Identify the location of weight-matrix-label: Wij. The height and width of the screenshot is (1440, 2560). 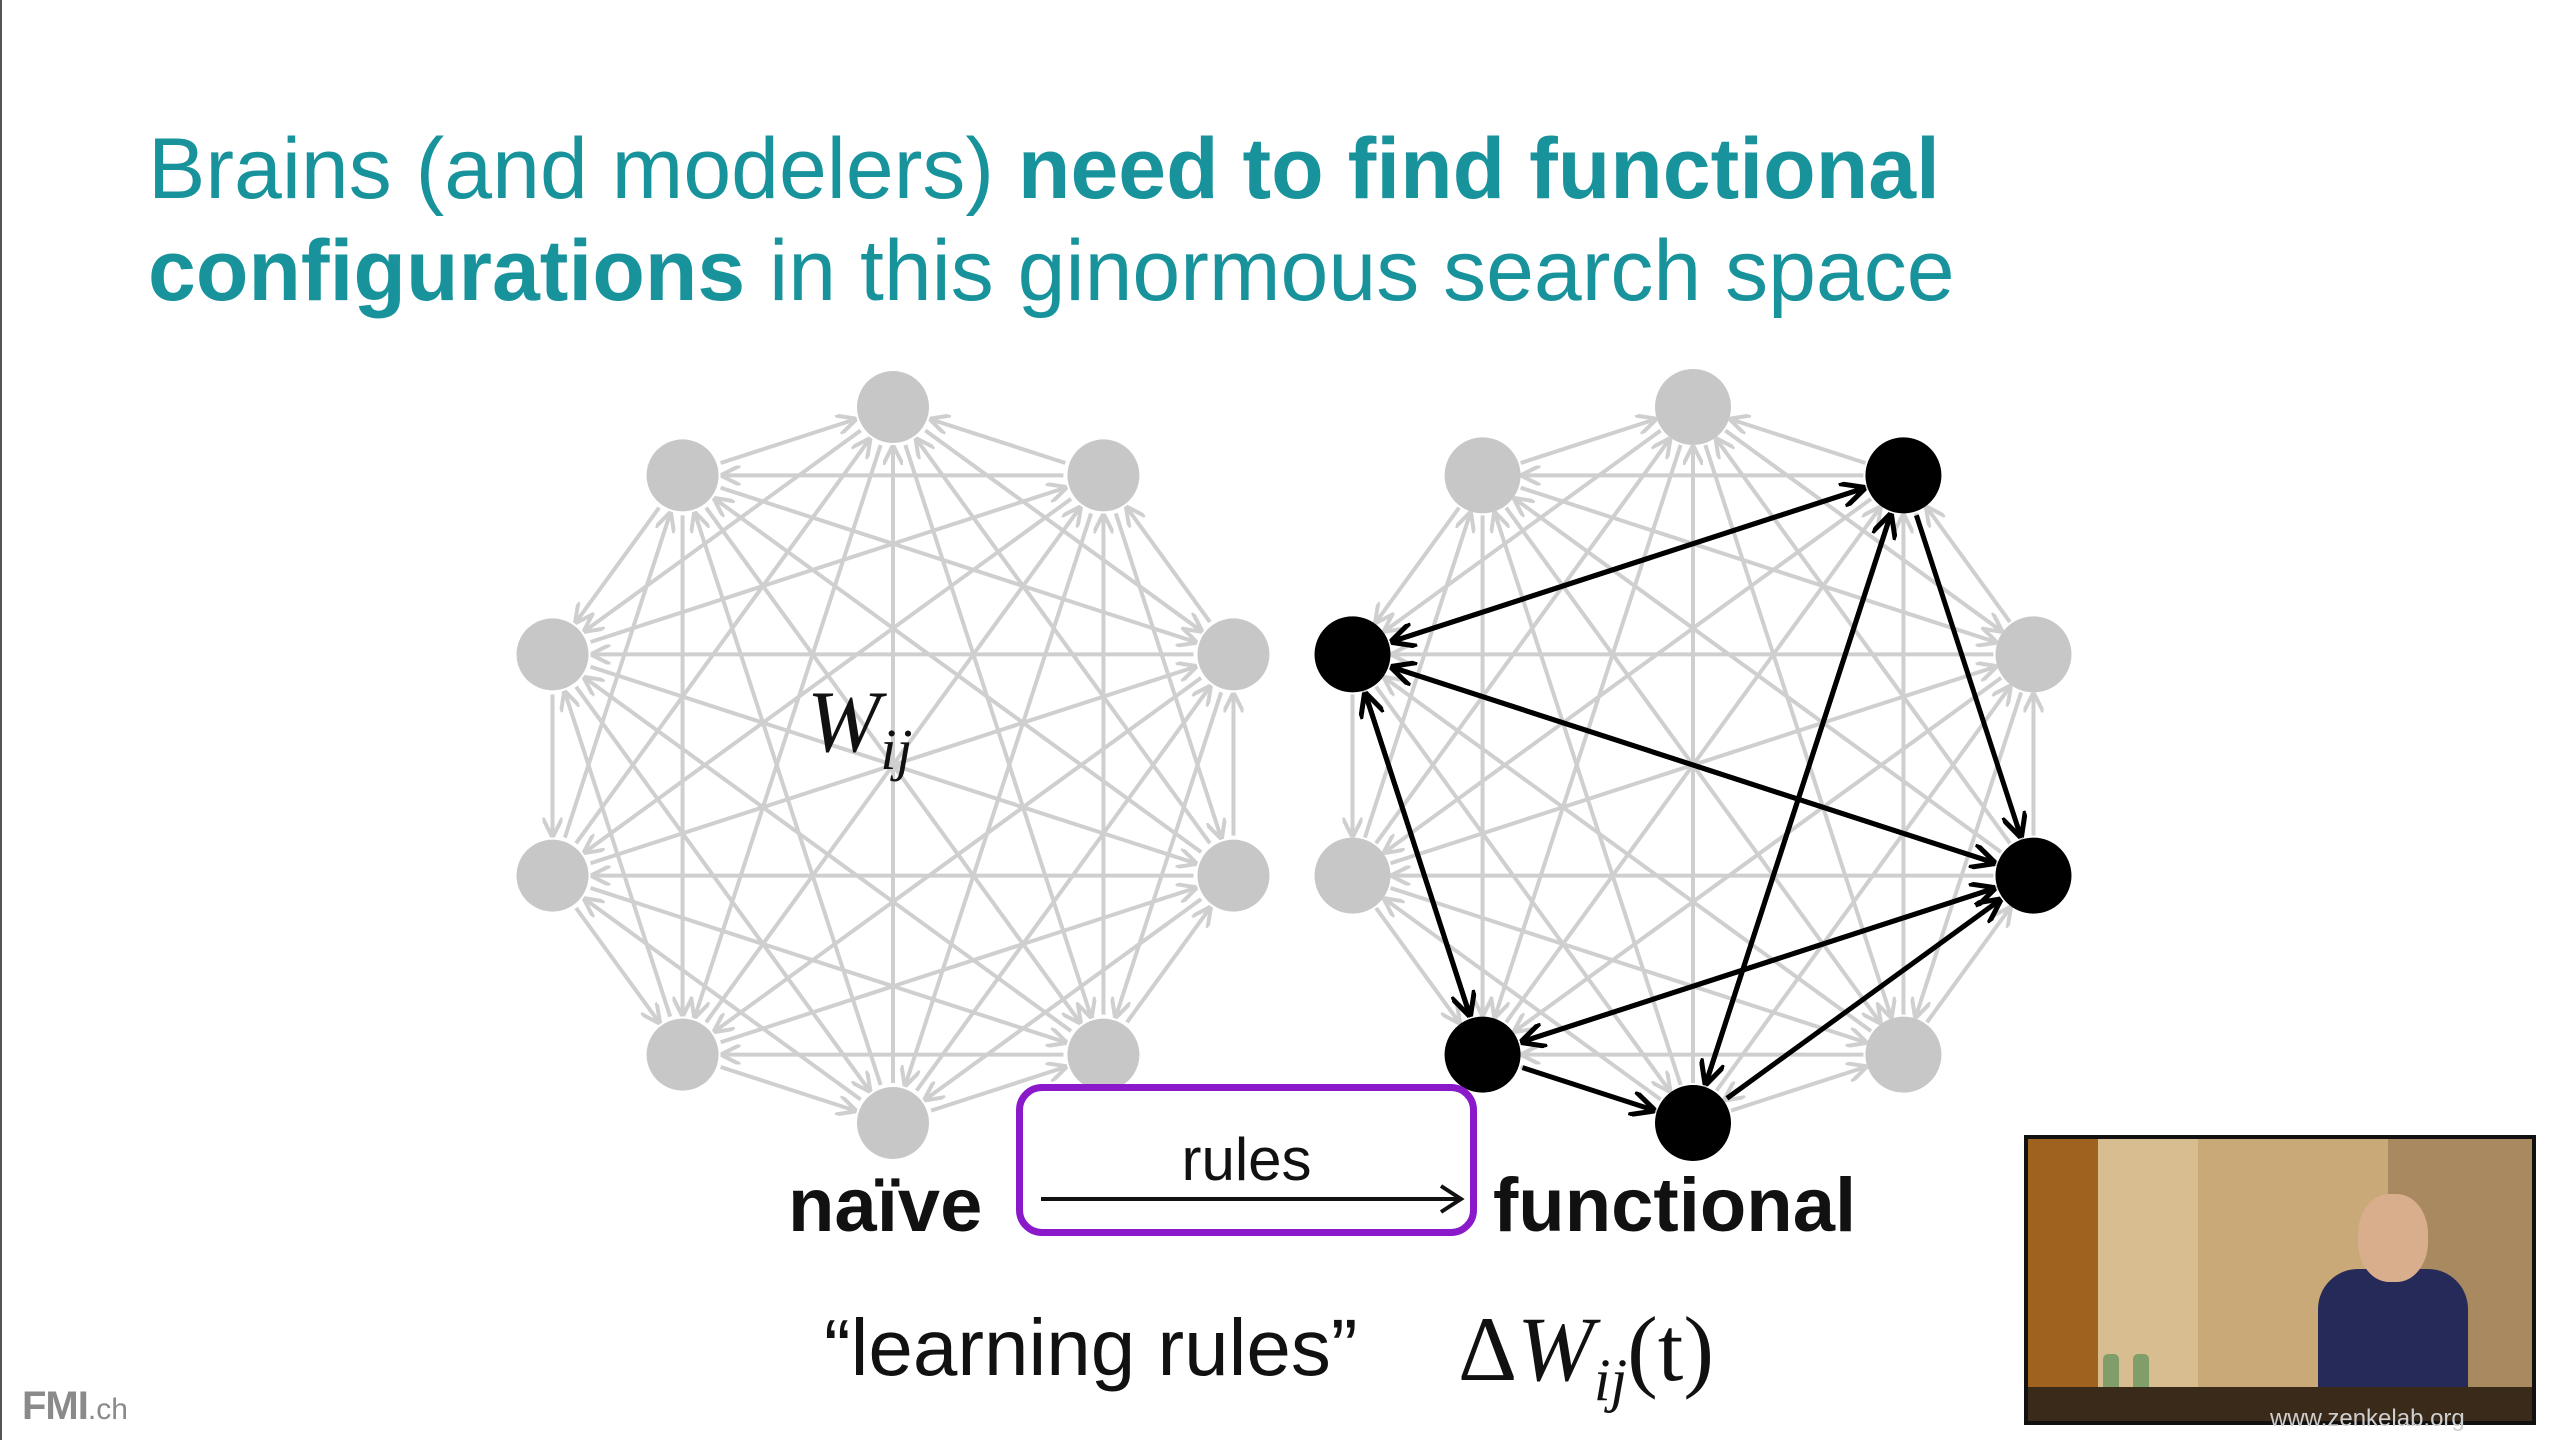
(860, 728).